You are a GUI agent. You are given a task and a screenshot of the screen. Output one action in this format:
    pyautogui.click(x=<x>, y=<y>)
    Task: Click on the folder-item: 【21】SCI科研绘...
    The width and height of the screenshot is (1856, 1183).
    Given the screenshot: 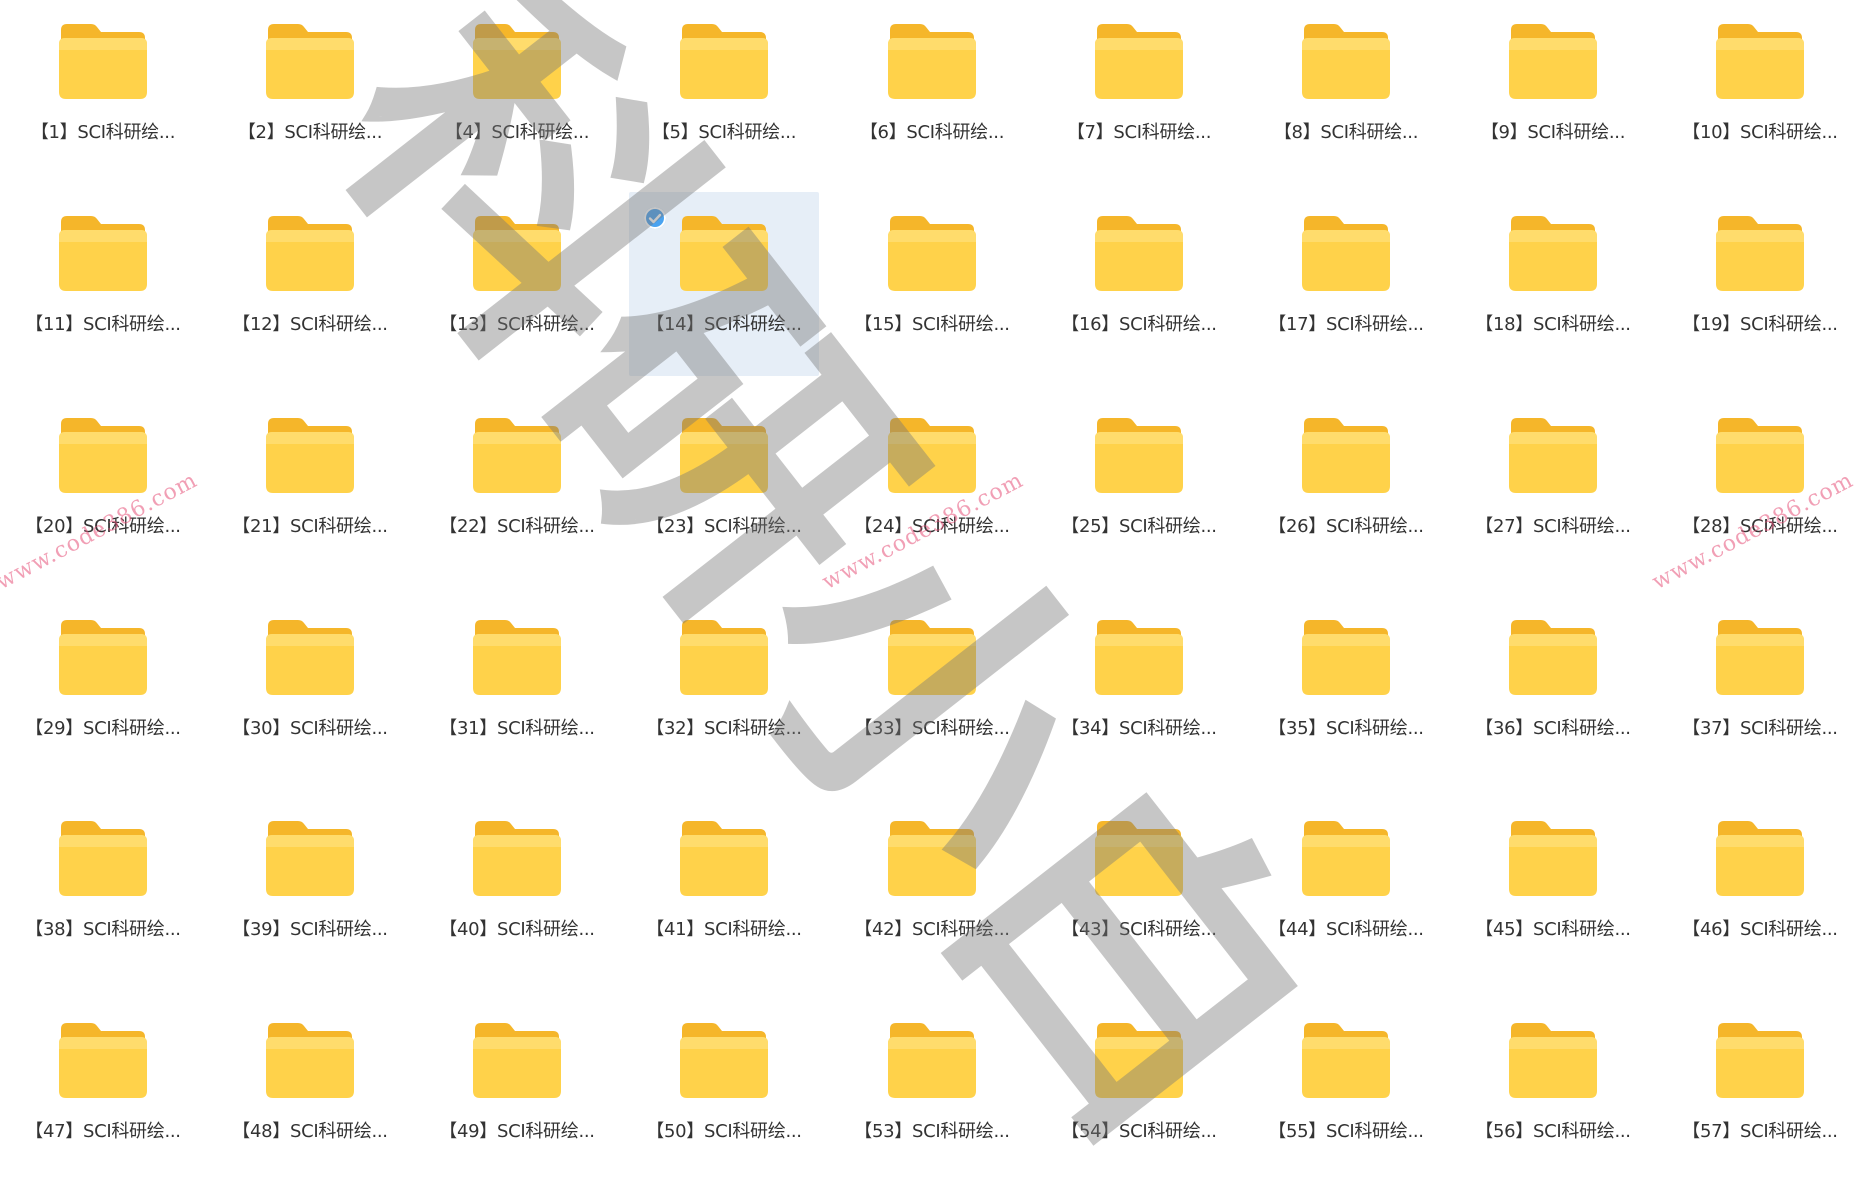 What is the action you would take?
    pyautogui.click(x=310, y=486)
    